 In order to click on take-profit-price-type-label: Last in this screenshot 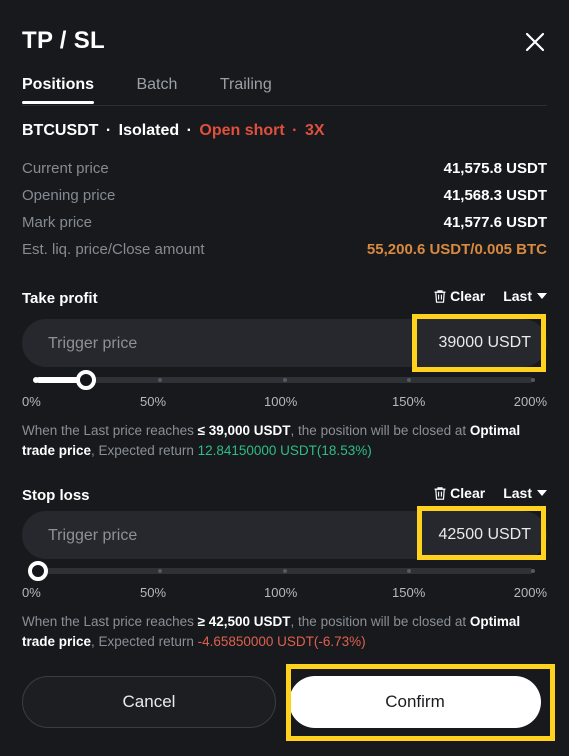, I will do `click(517, 296)`.